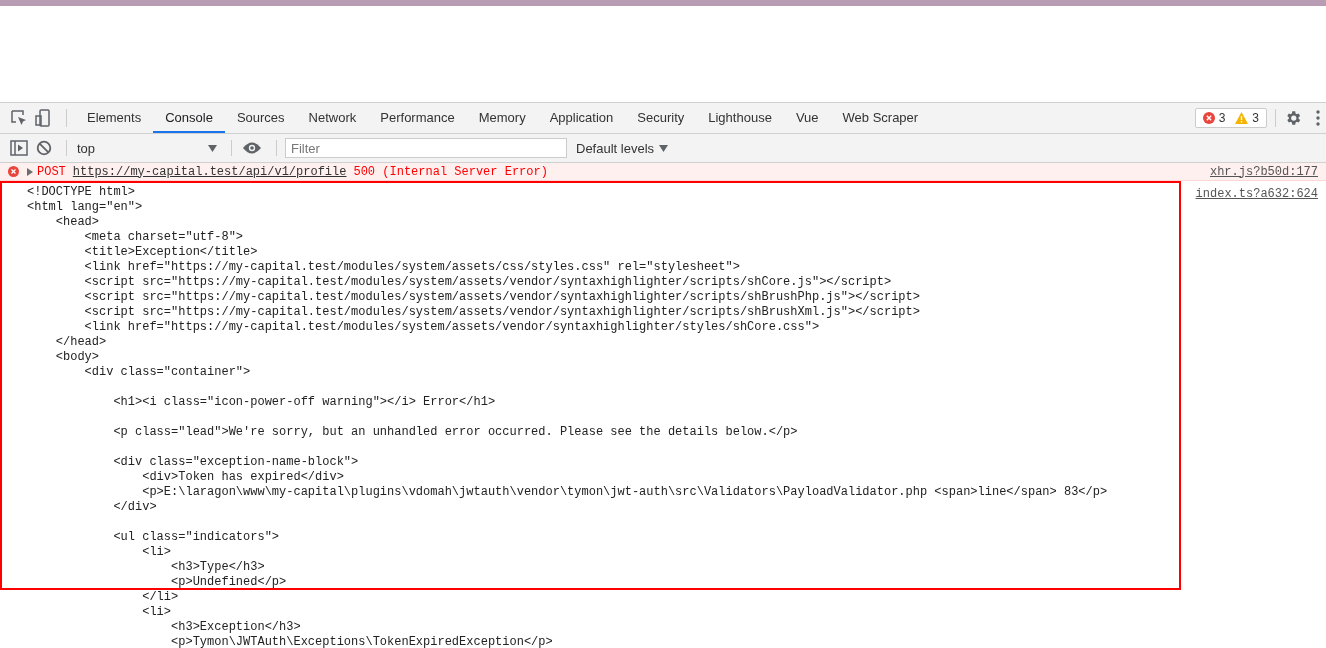  Describe the element at coordinates (502, 118) in the screenshot. I see `panel-tab: Memory` at that location.